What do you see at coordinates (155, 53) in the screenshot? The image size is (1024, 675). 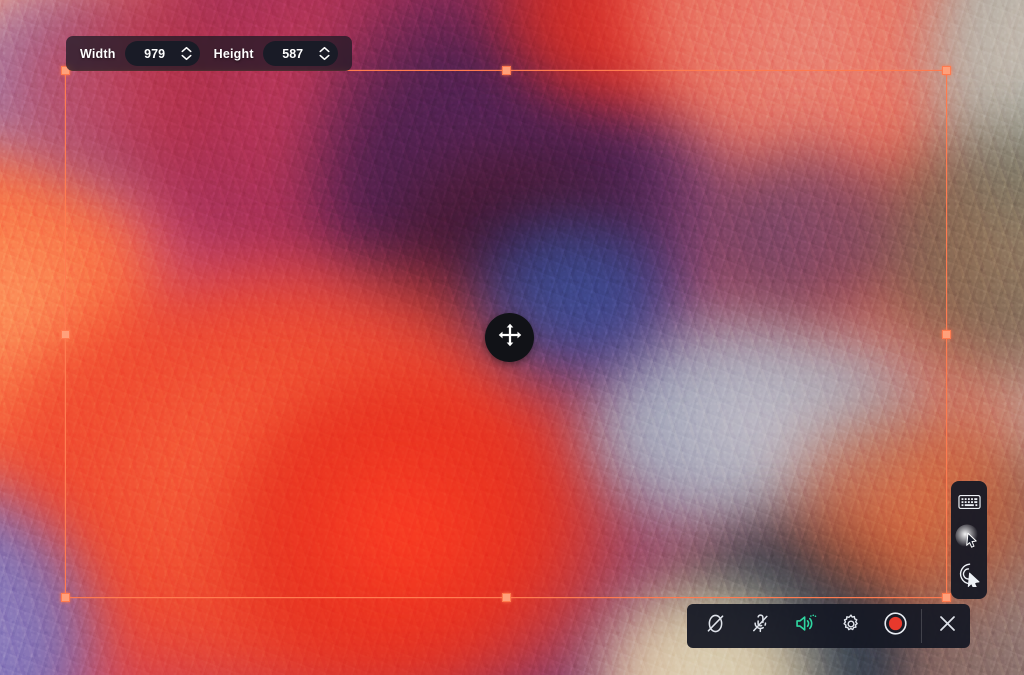 I see `width-value: 979` at bounding box center [155, 53].